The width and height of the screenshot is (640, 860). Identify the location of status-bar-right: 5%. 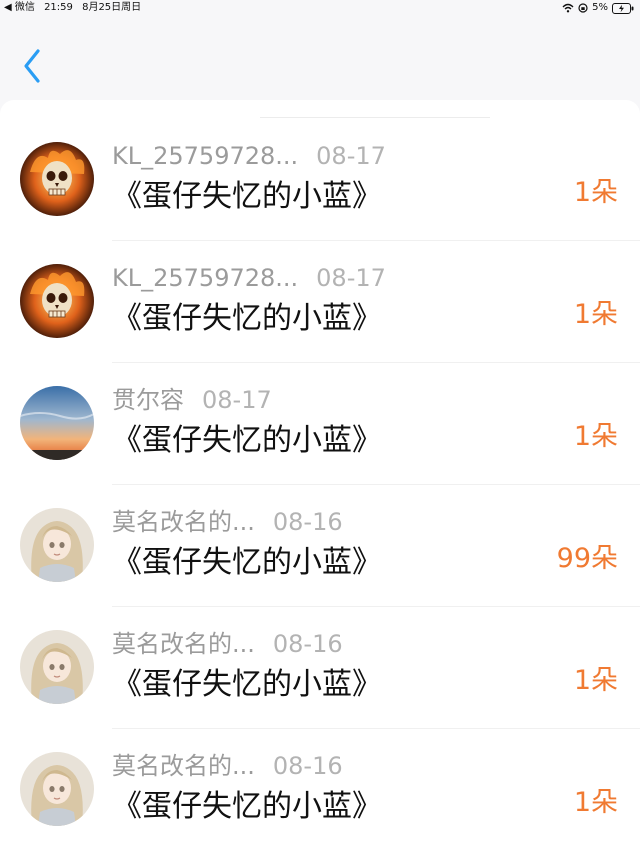
(598, 8).